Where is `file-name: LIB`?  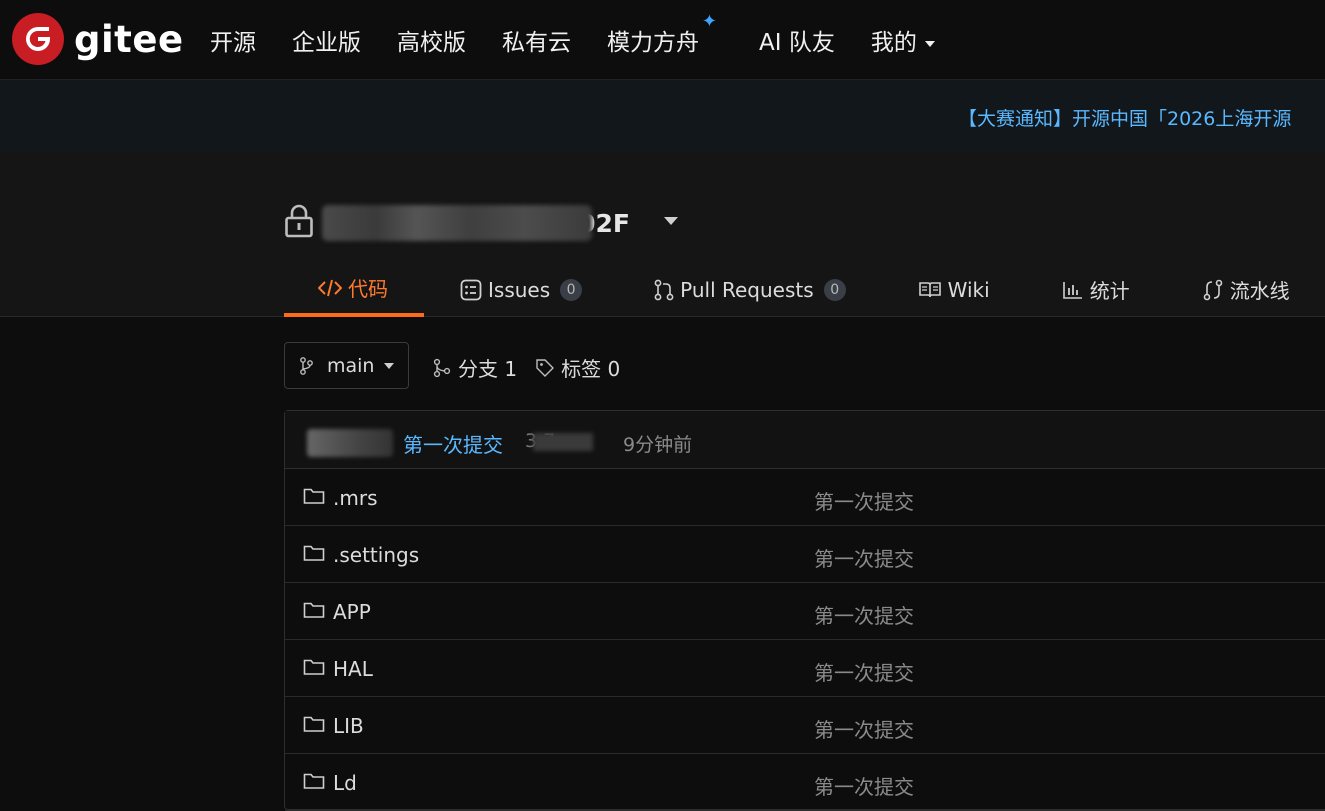 file-name: LIB is located at coordinates (348, 726).